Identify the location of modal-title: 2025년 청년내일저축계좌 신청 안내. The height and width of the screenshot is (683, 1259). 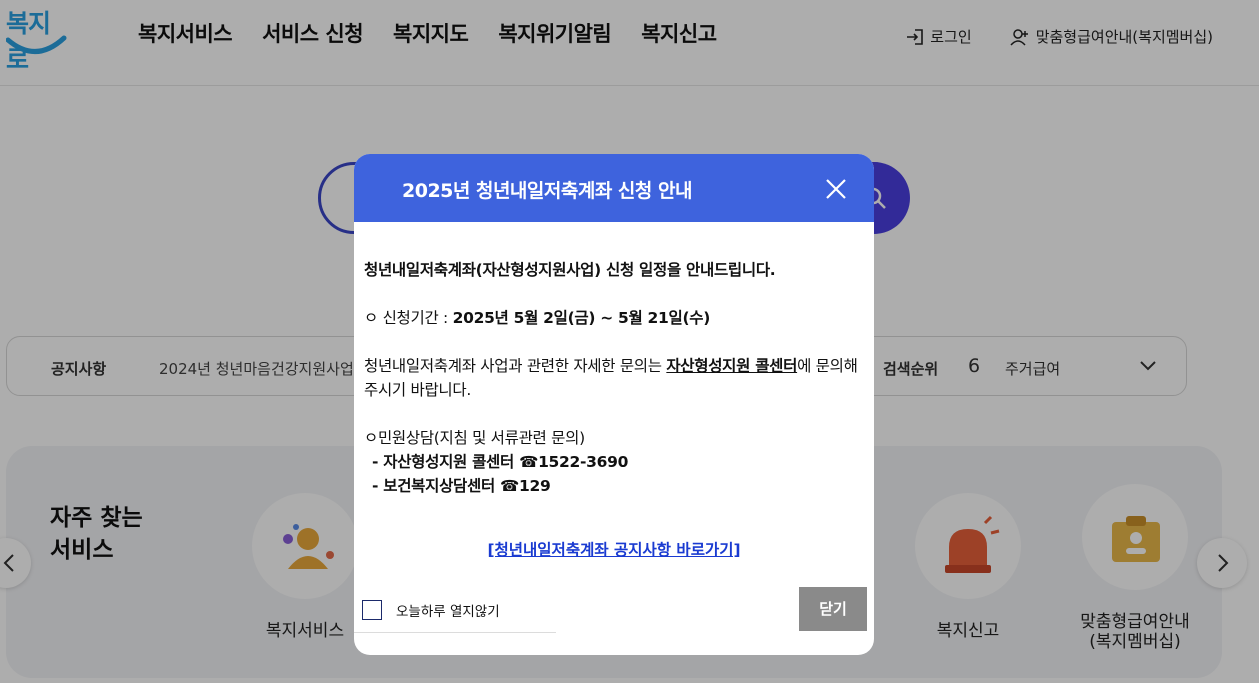
(547, 191).